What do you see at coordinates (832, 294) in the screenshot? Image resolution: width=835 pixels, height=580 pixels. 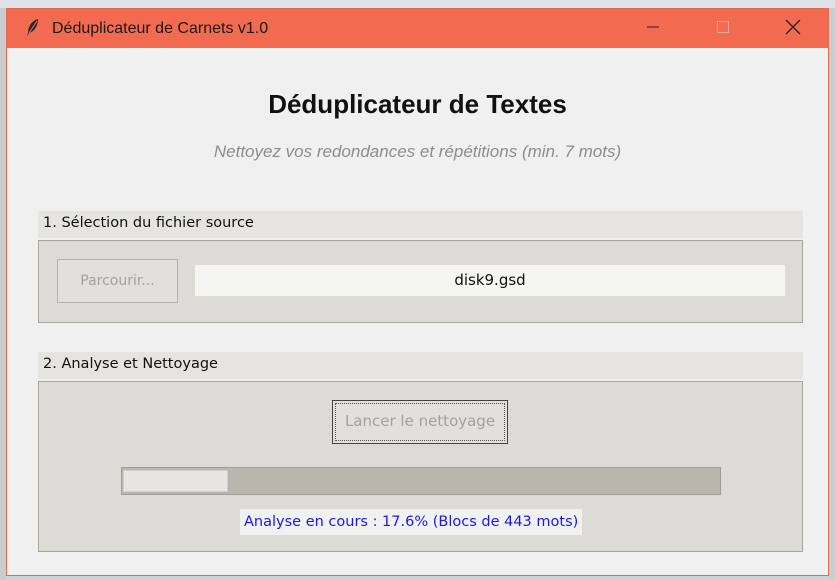 I see `background-right` at bounding box center [832, 294].